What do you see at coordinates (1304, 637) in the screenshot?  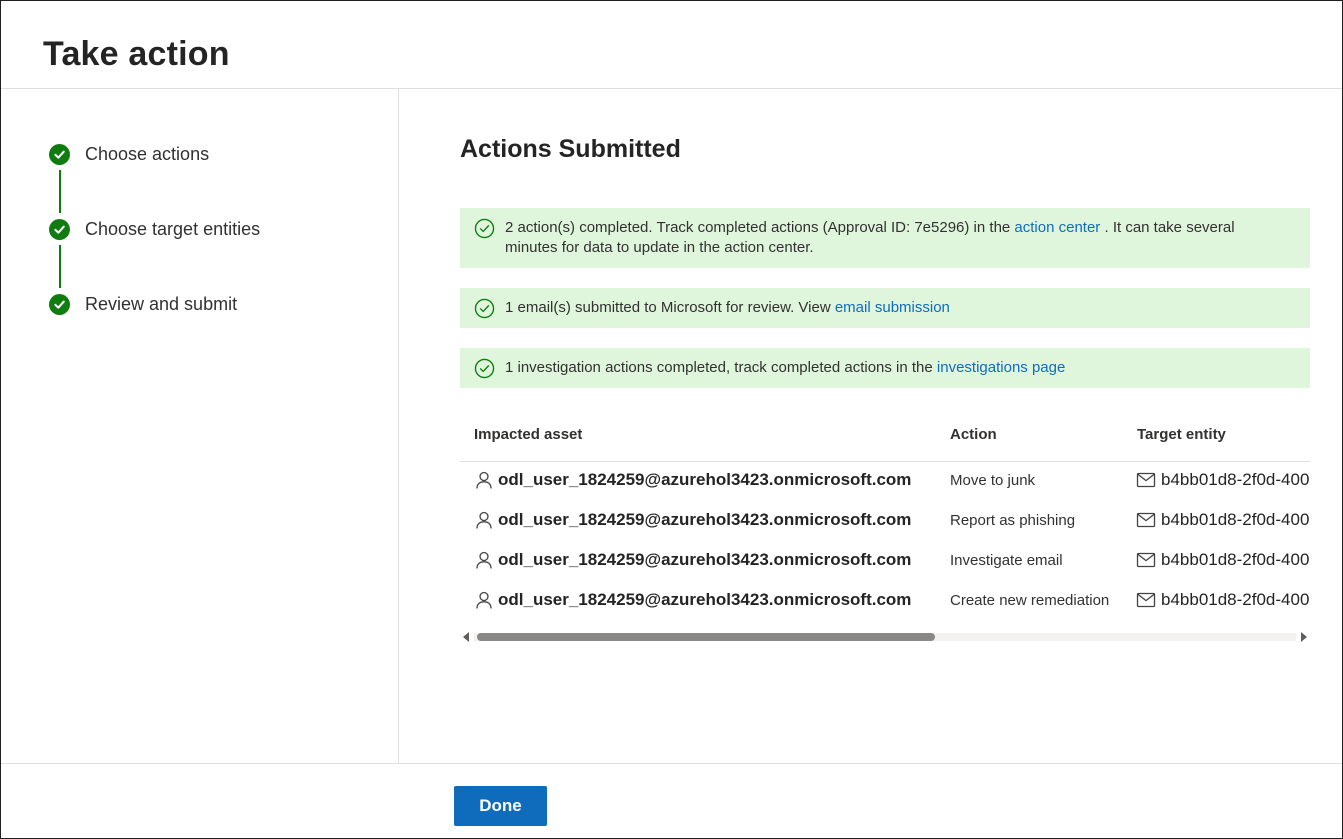 I see `scroll-right-arrow-icon` at bounding box center [1304, 637].